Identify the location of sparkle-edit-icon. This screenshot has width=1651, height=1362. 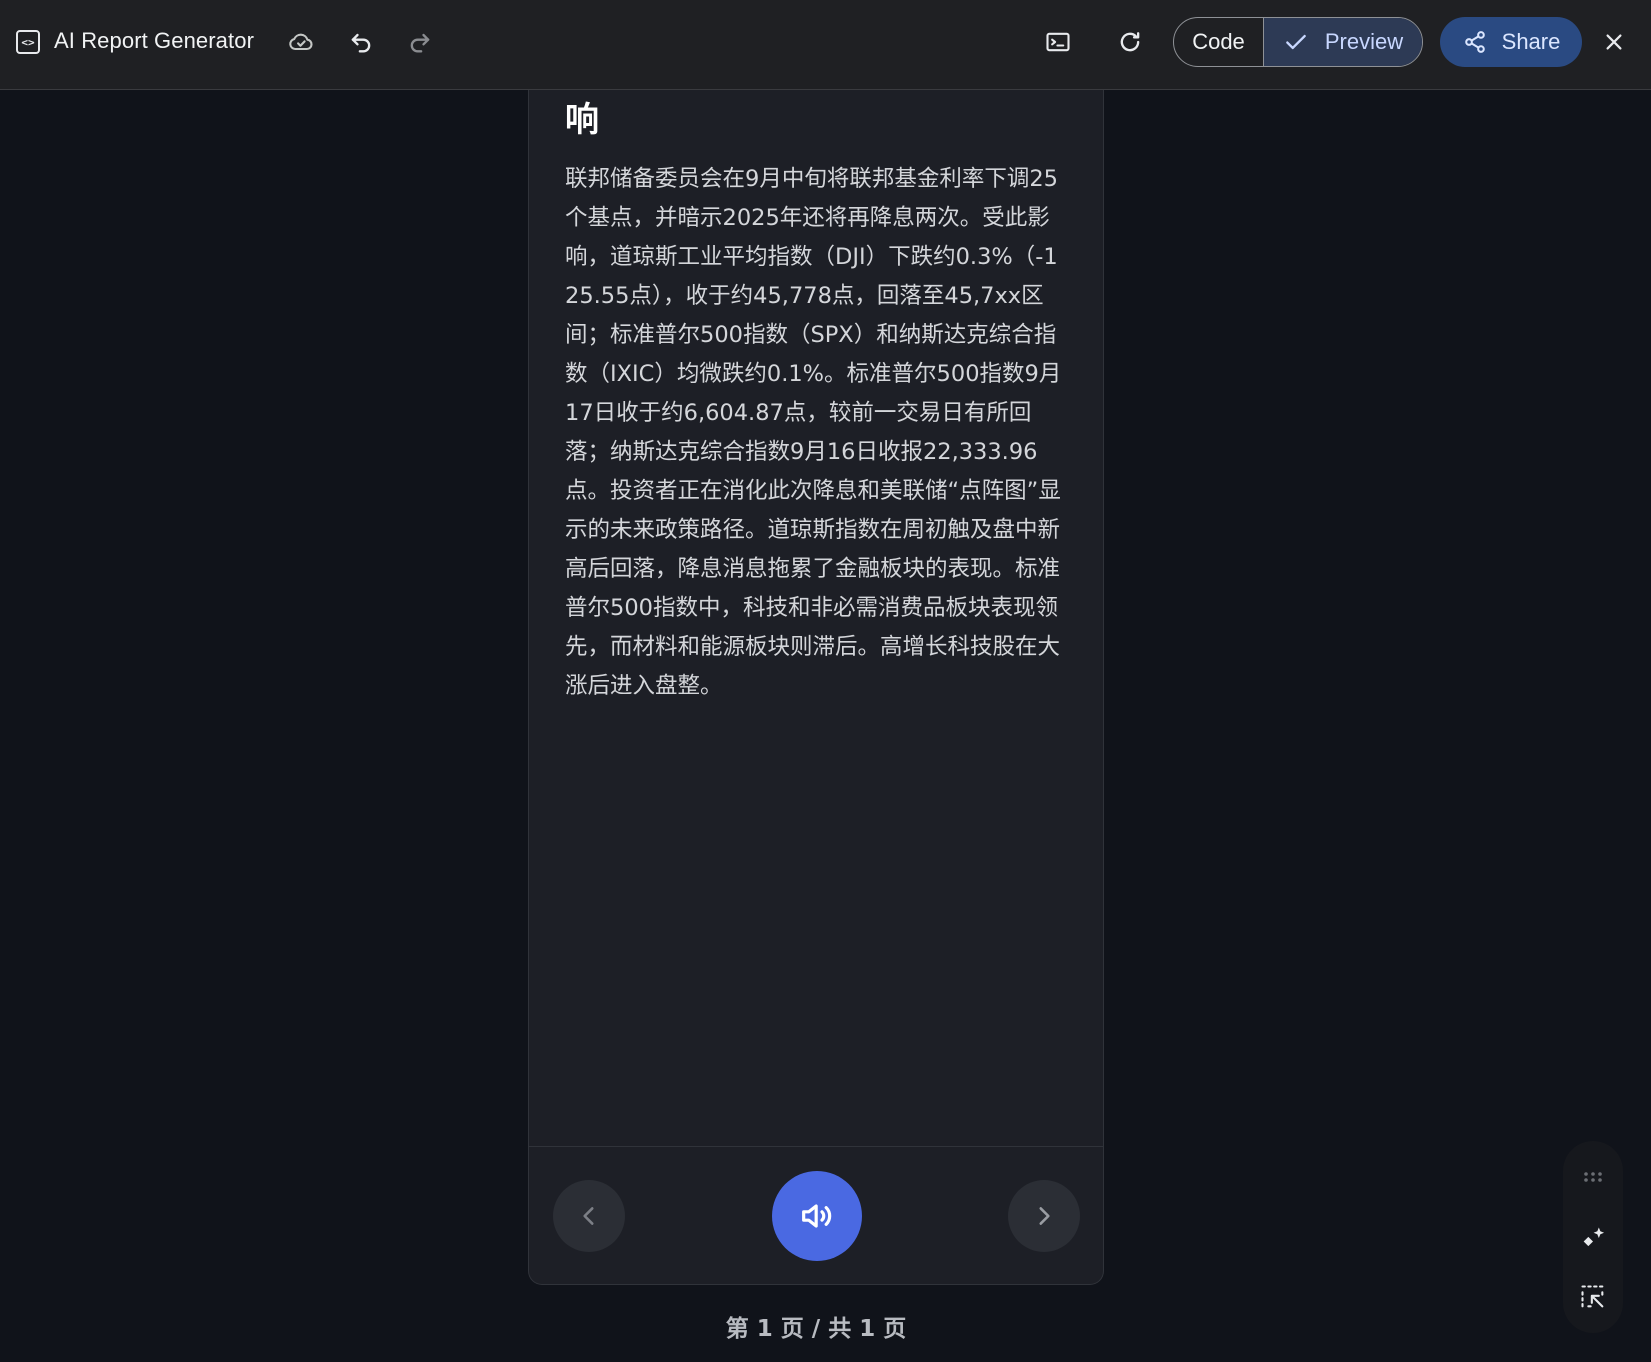
(1593, 1238).